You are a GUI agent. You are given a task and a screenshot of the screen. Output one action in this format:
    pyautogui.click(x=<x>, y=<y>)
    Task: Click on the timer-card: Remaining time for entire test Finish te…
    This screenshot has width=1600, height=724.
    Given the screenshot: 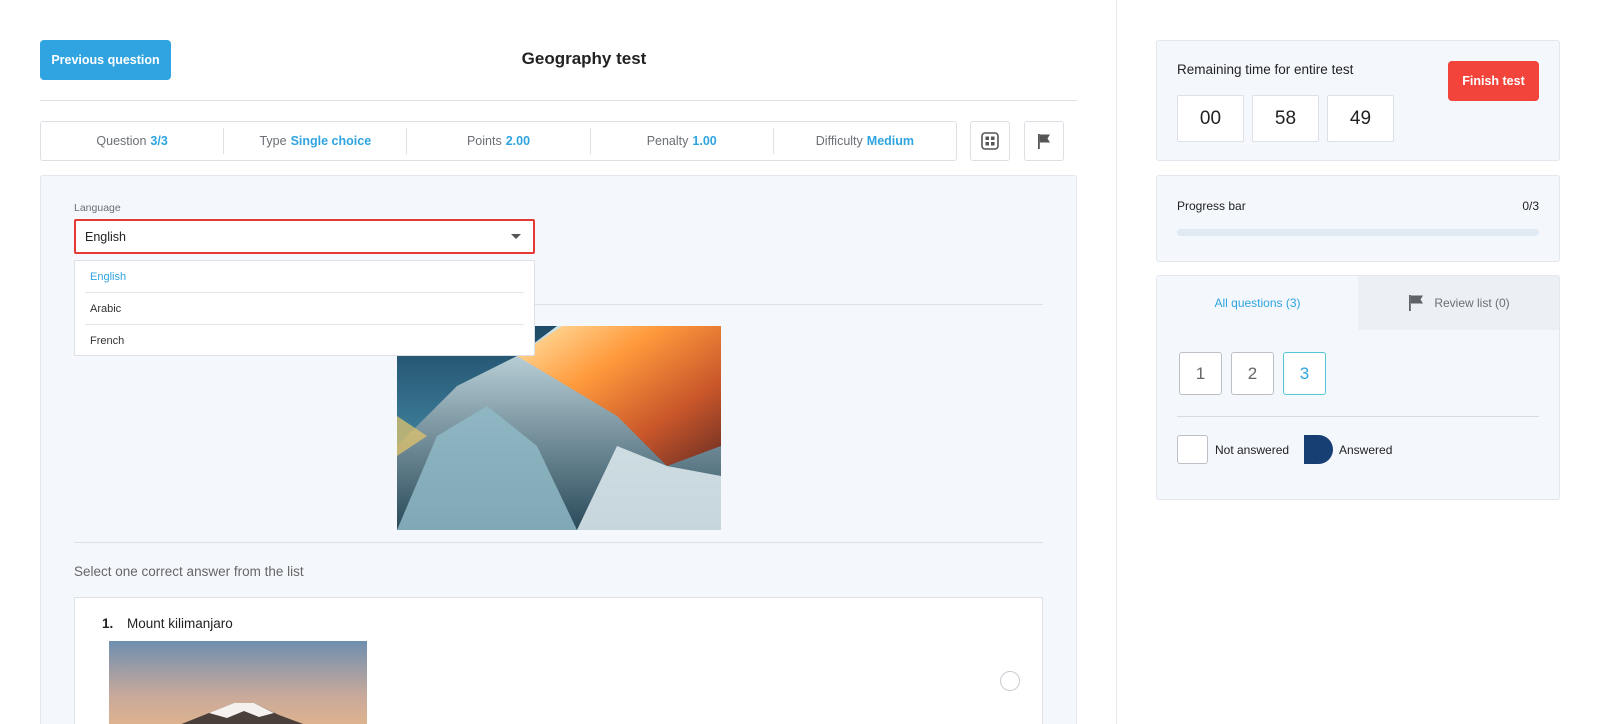 What is the action you would take?
    pyautogui.click(x=1358, y=100)
    